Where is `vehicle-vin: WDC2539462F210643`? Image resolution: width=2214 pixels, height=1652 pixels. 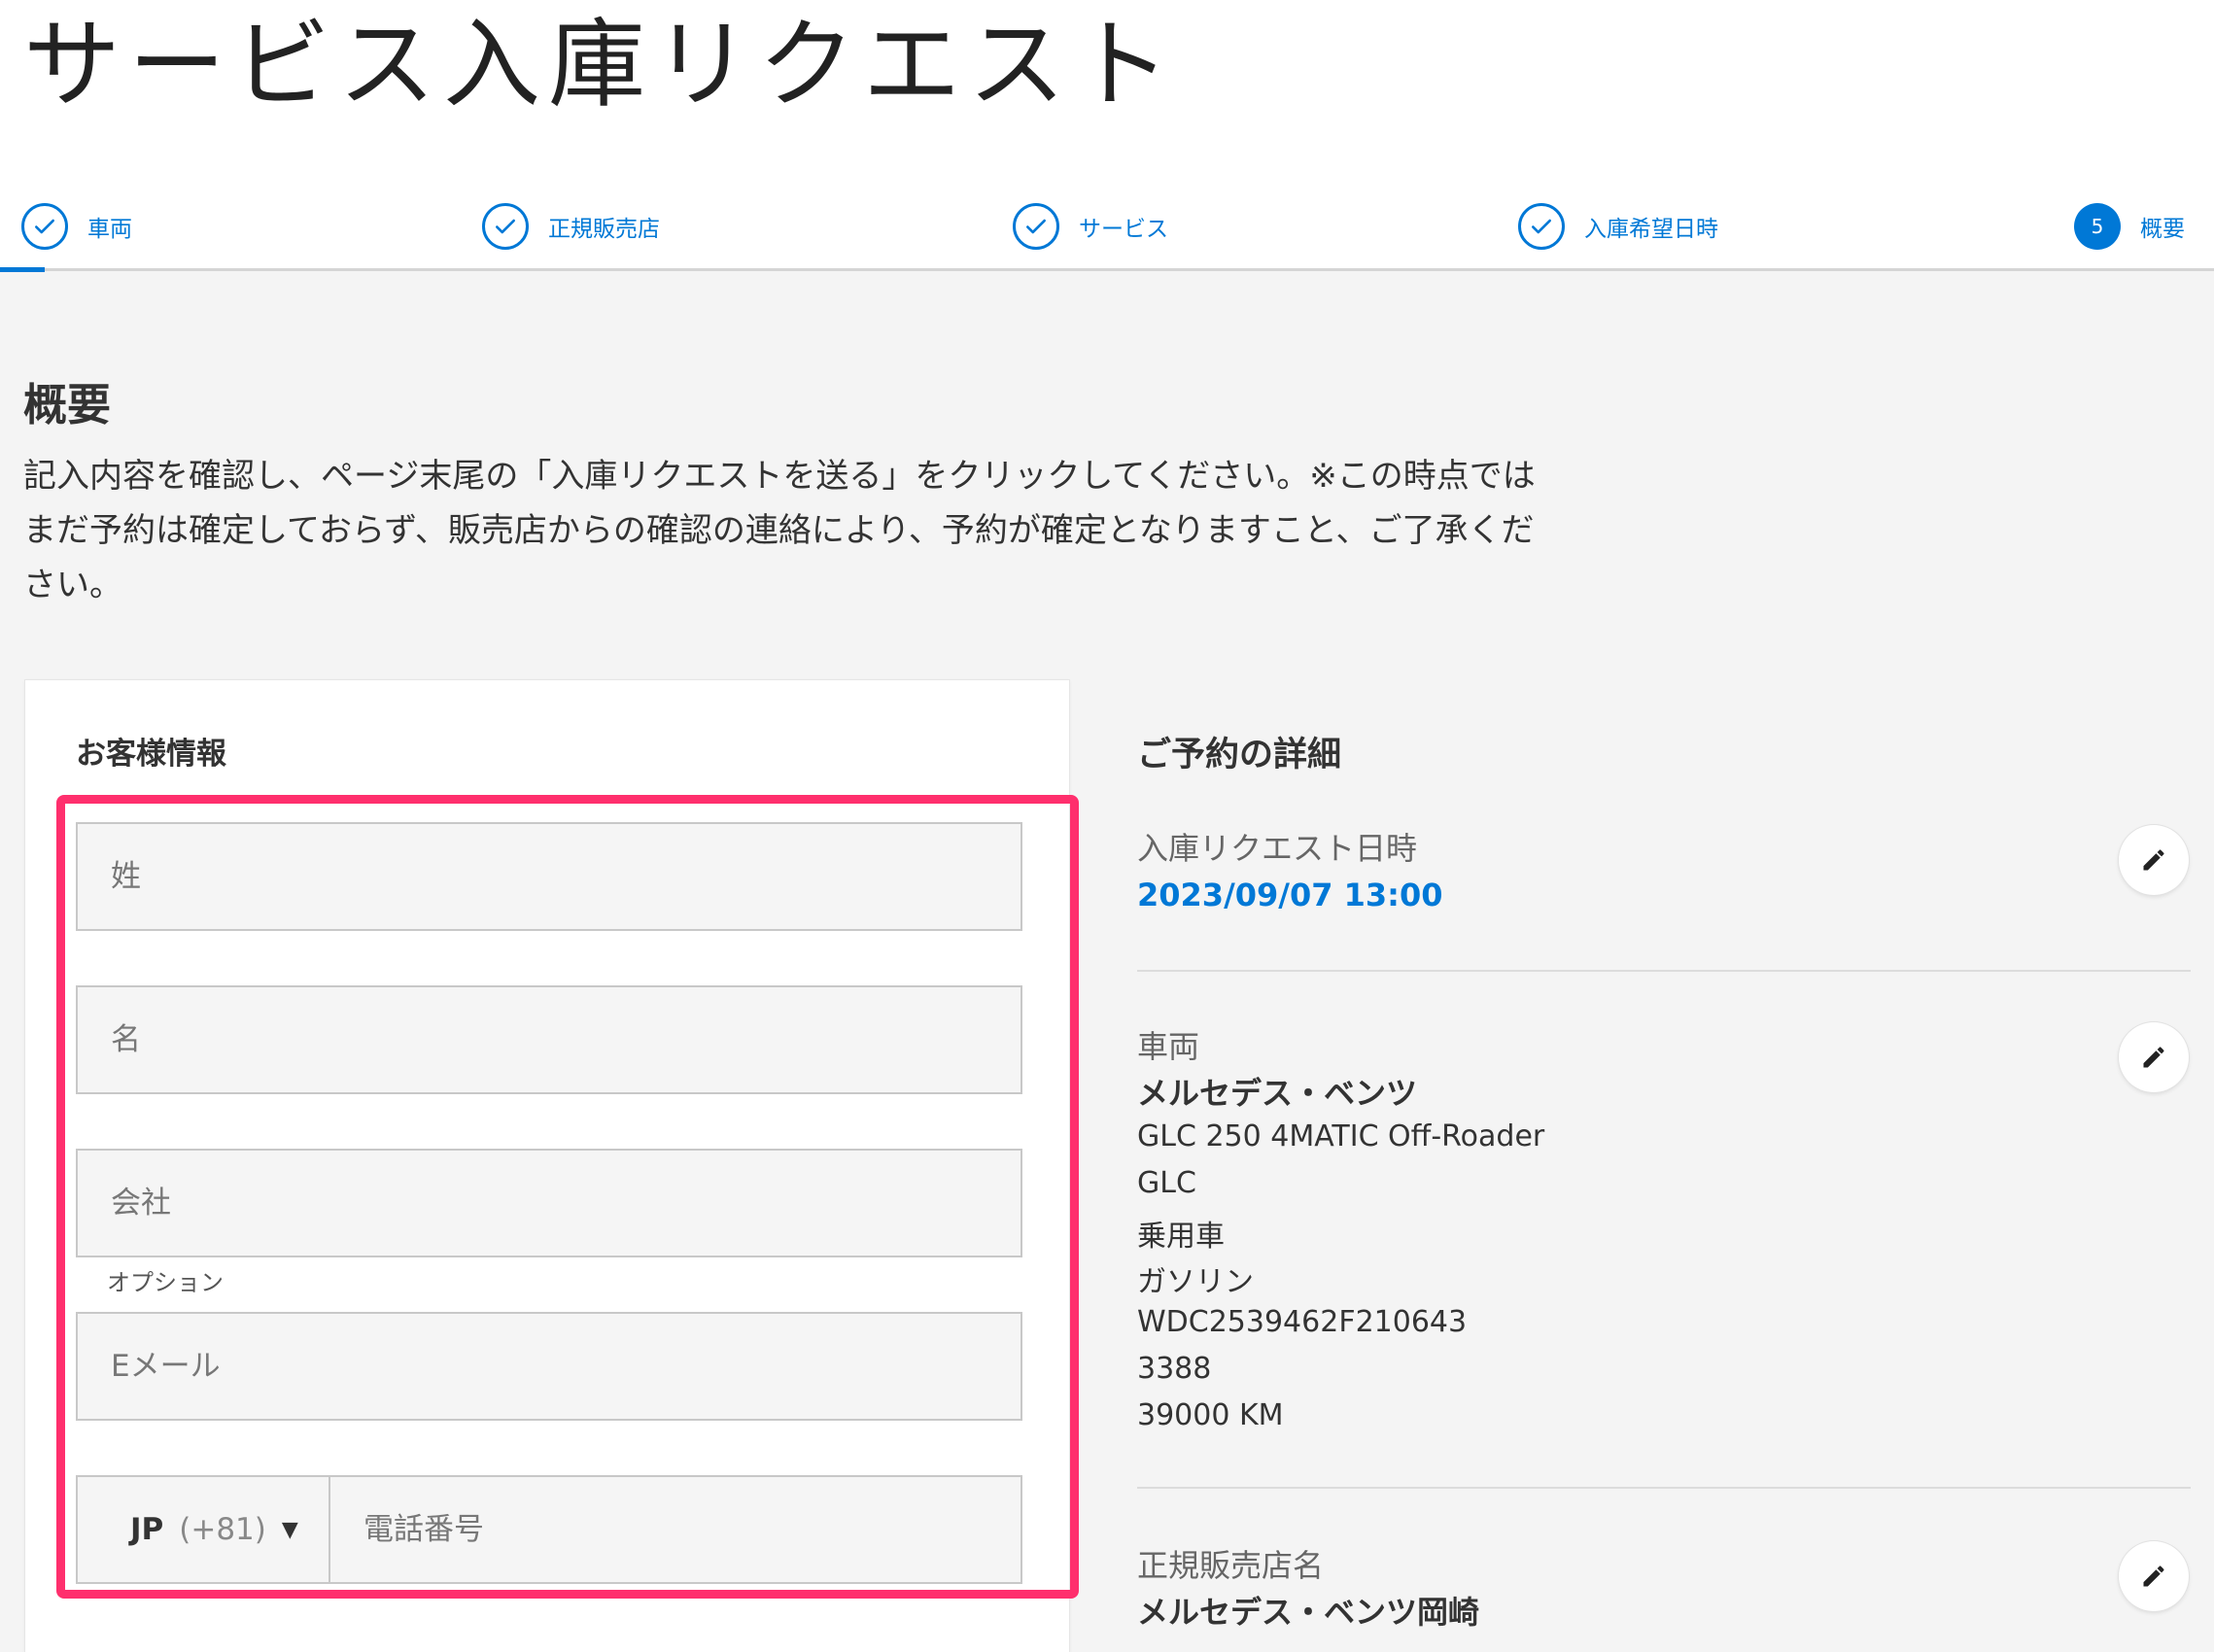 vehicle-vin: WDC2539462F210643 is located at coordinates (1302, 1322).